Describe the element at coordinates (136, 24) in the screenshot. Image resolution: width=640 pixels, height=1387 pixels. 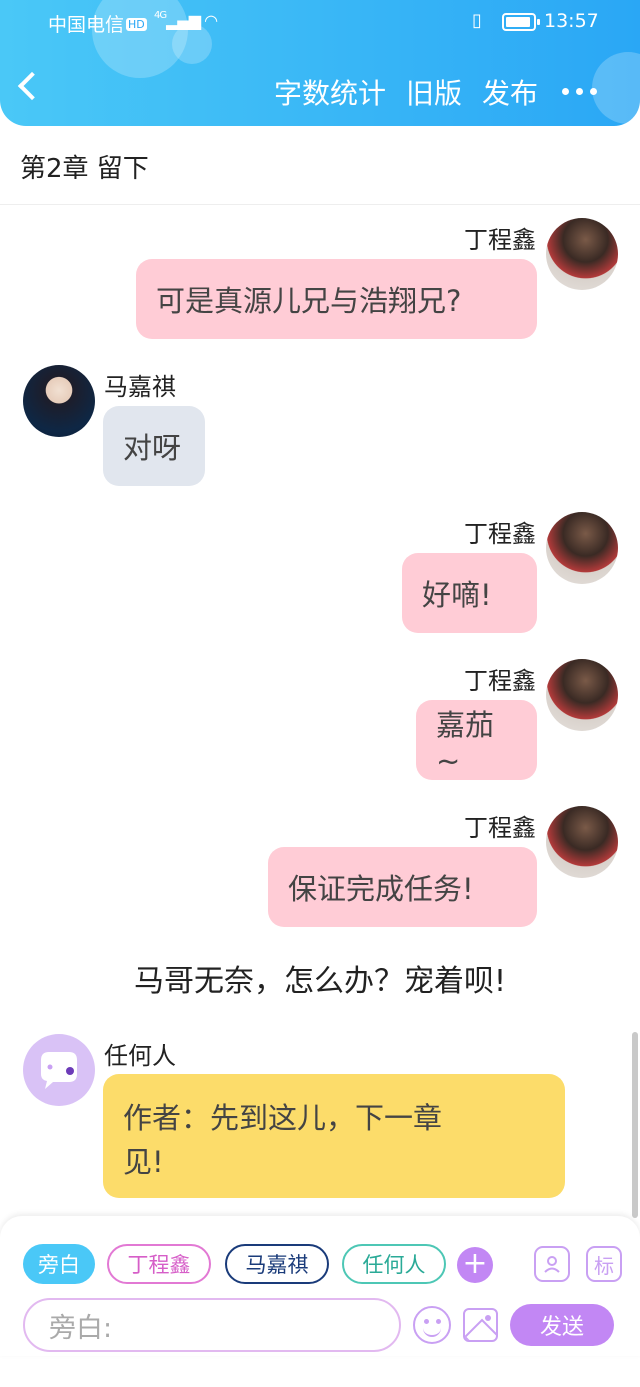
I see `hd-badge: HD` at that location.